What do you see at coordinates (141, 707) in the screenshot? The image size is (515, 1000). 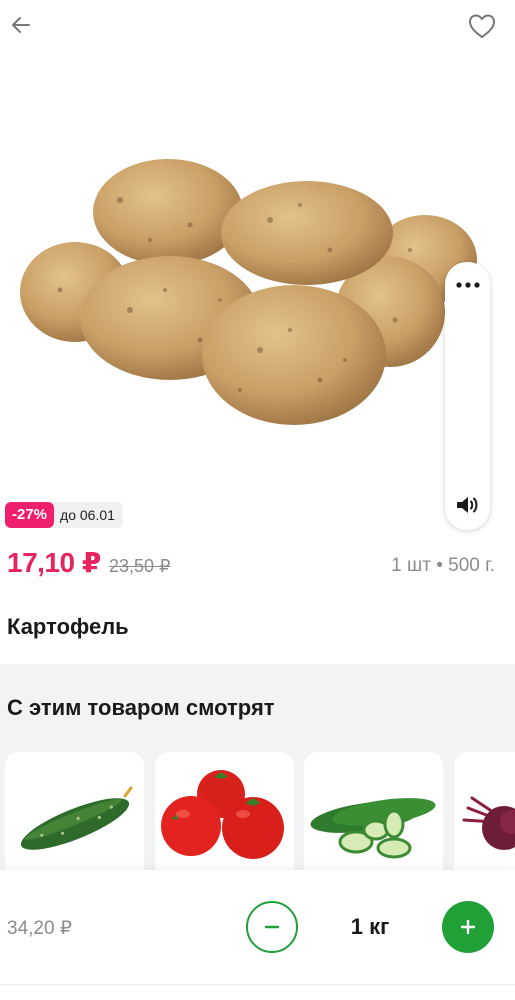 I see `related-title: С этим товаром смотрят` at bounding box center [141, 707].